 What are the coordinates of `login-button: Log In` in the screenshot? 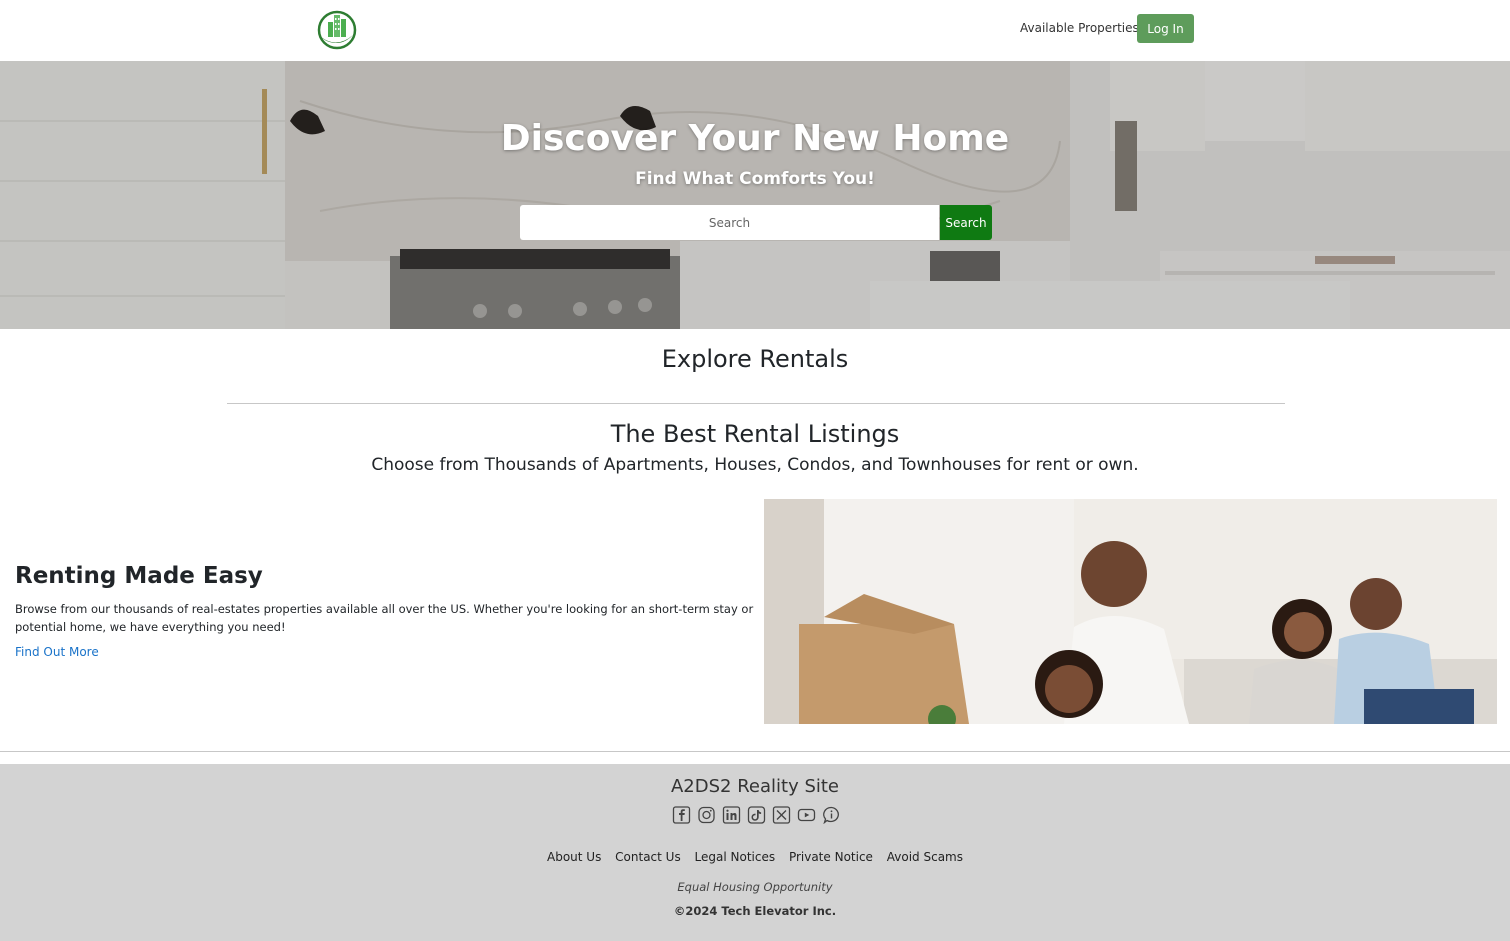 It's located at (1165, 28).